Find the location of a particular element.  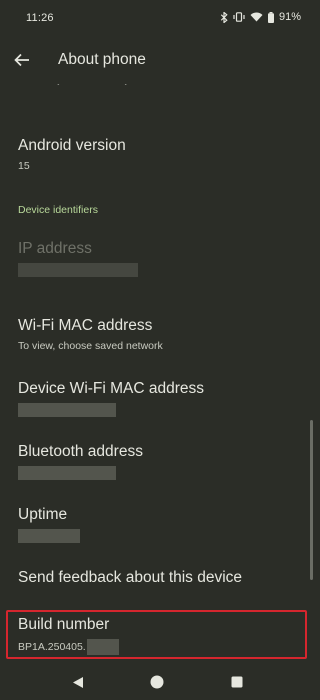

recents-square-icon is located at coordinates (237, 682).